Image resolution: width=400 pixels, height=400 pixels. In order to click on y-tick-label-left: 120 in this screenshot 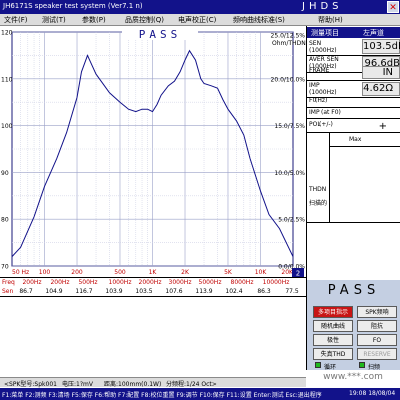, I will do `click(7, 33)`.